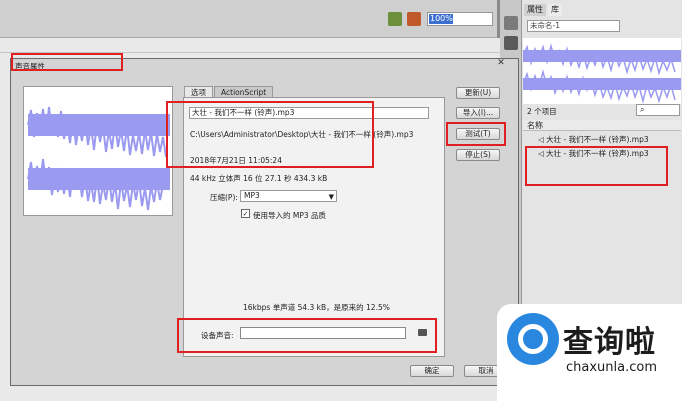  Describe the element at coordinates (535, 10) in the screenshot. I see `tab-properties: 属性` at that location.